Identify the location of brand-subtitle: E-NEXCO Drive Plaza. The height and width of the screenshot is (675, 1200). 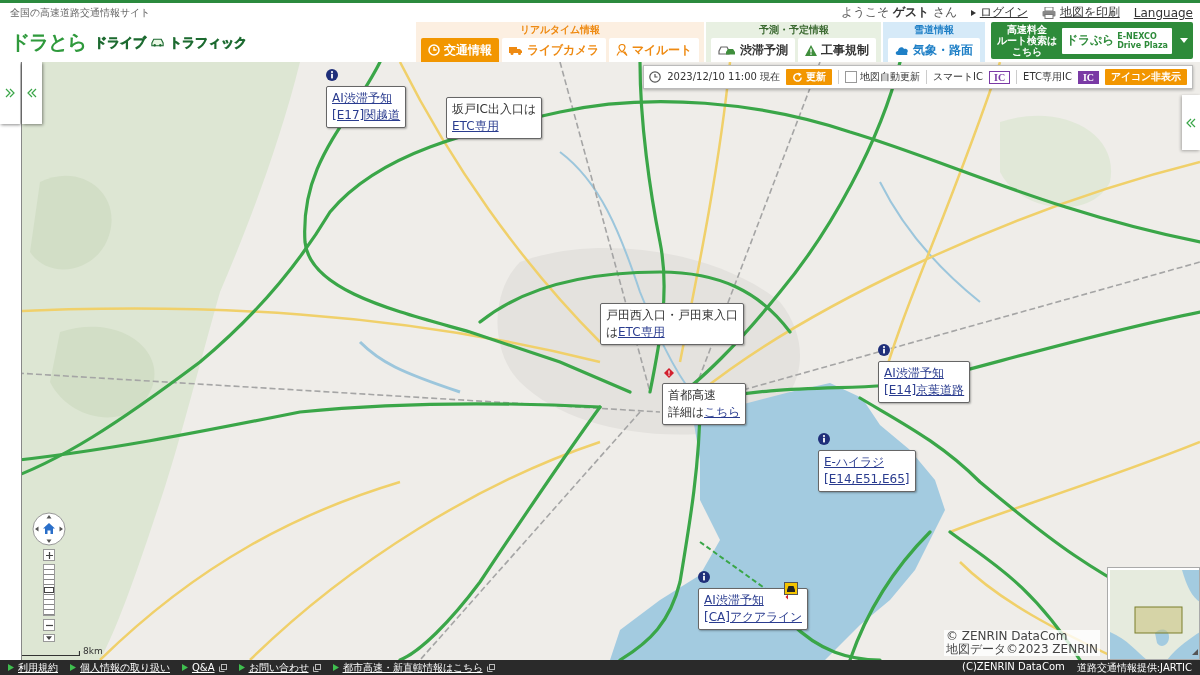
(1142, 40).